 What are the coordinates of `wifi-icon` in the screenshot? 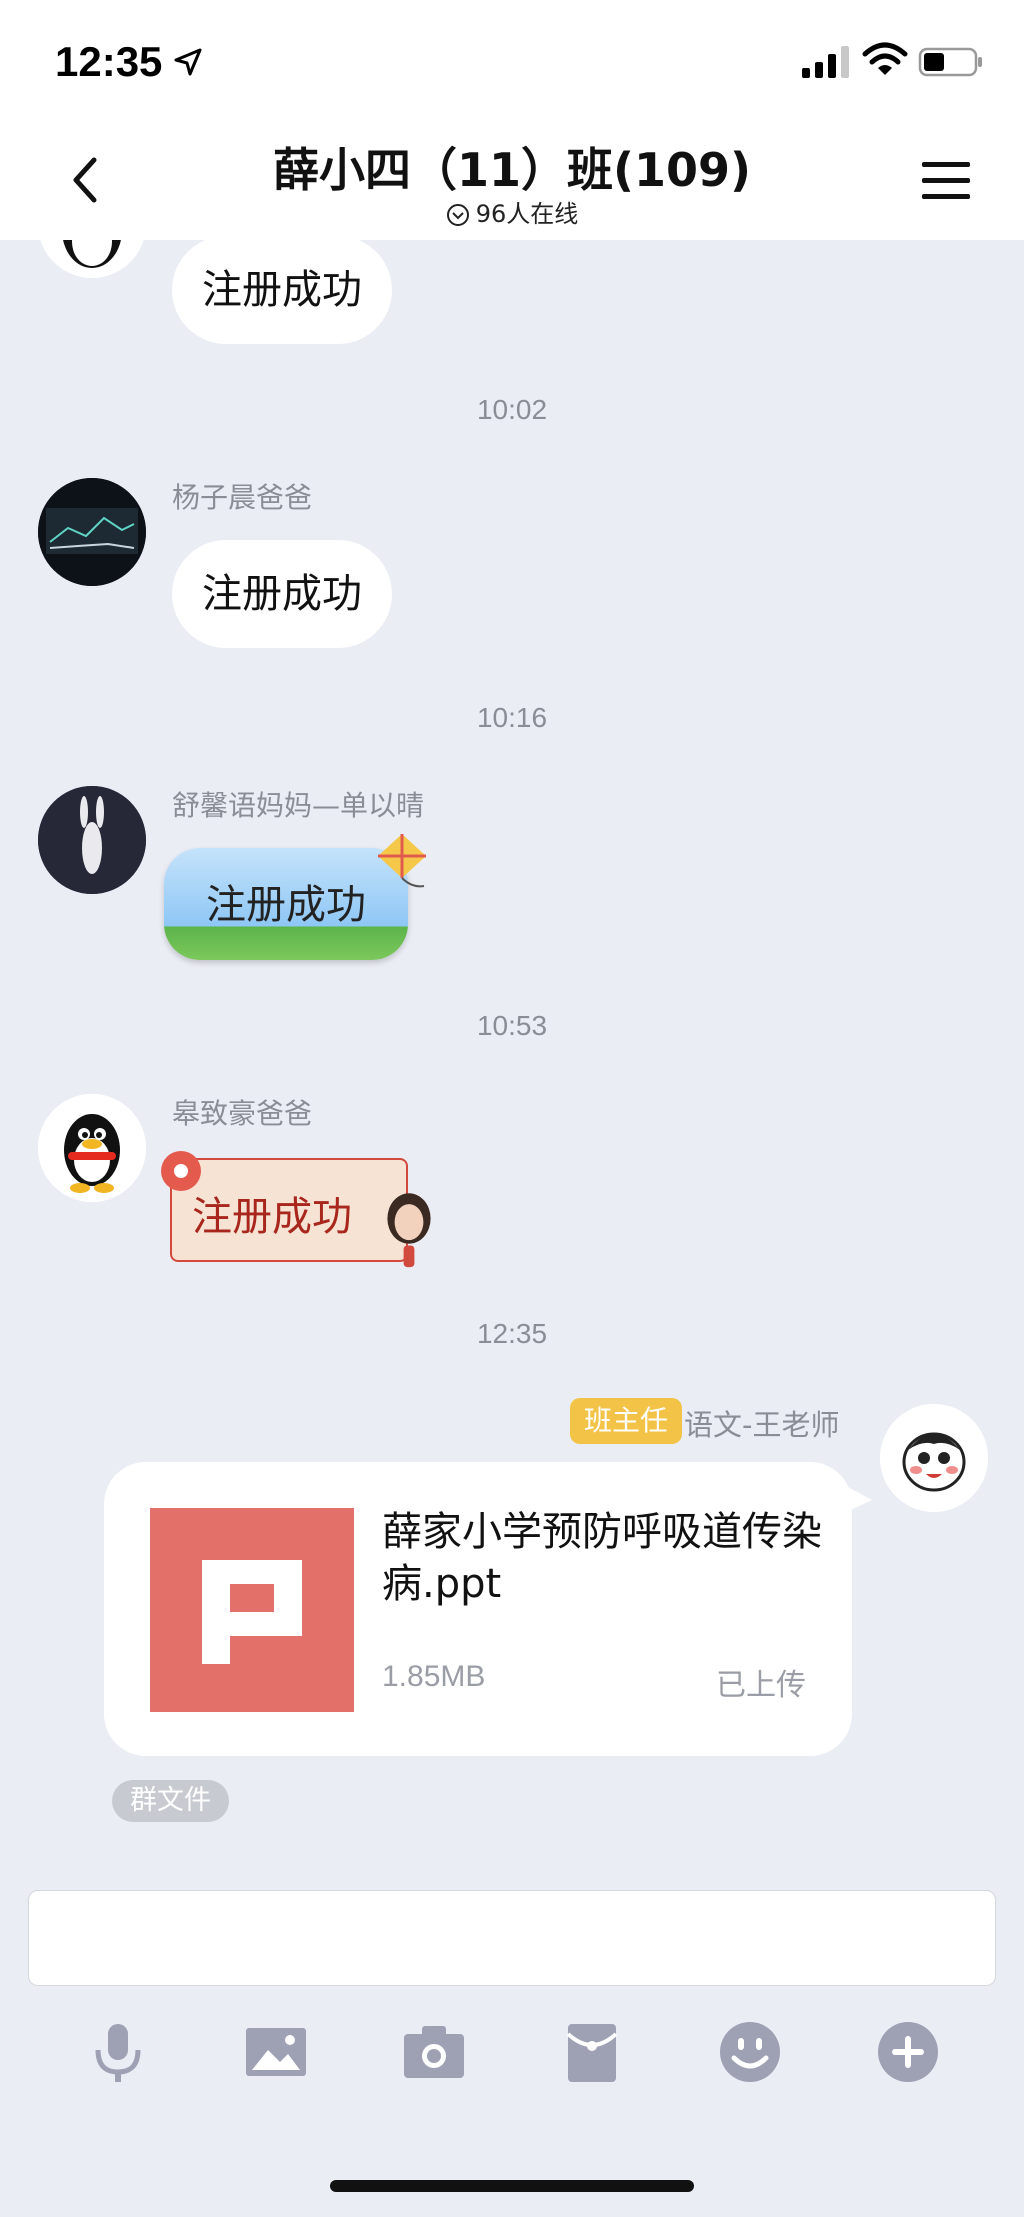 It's located at (885, 58).